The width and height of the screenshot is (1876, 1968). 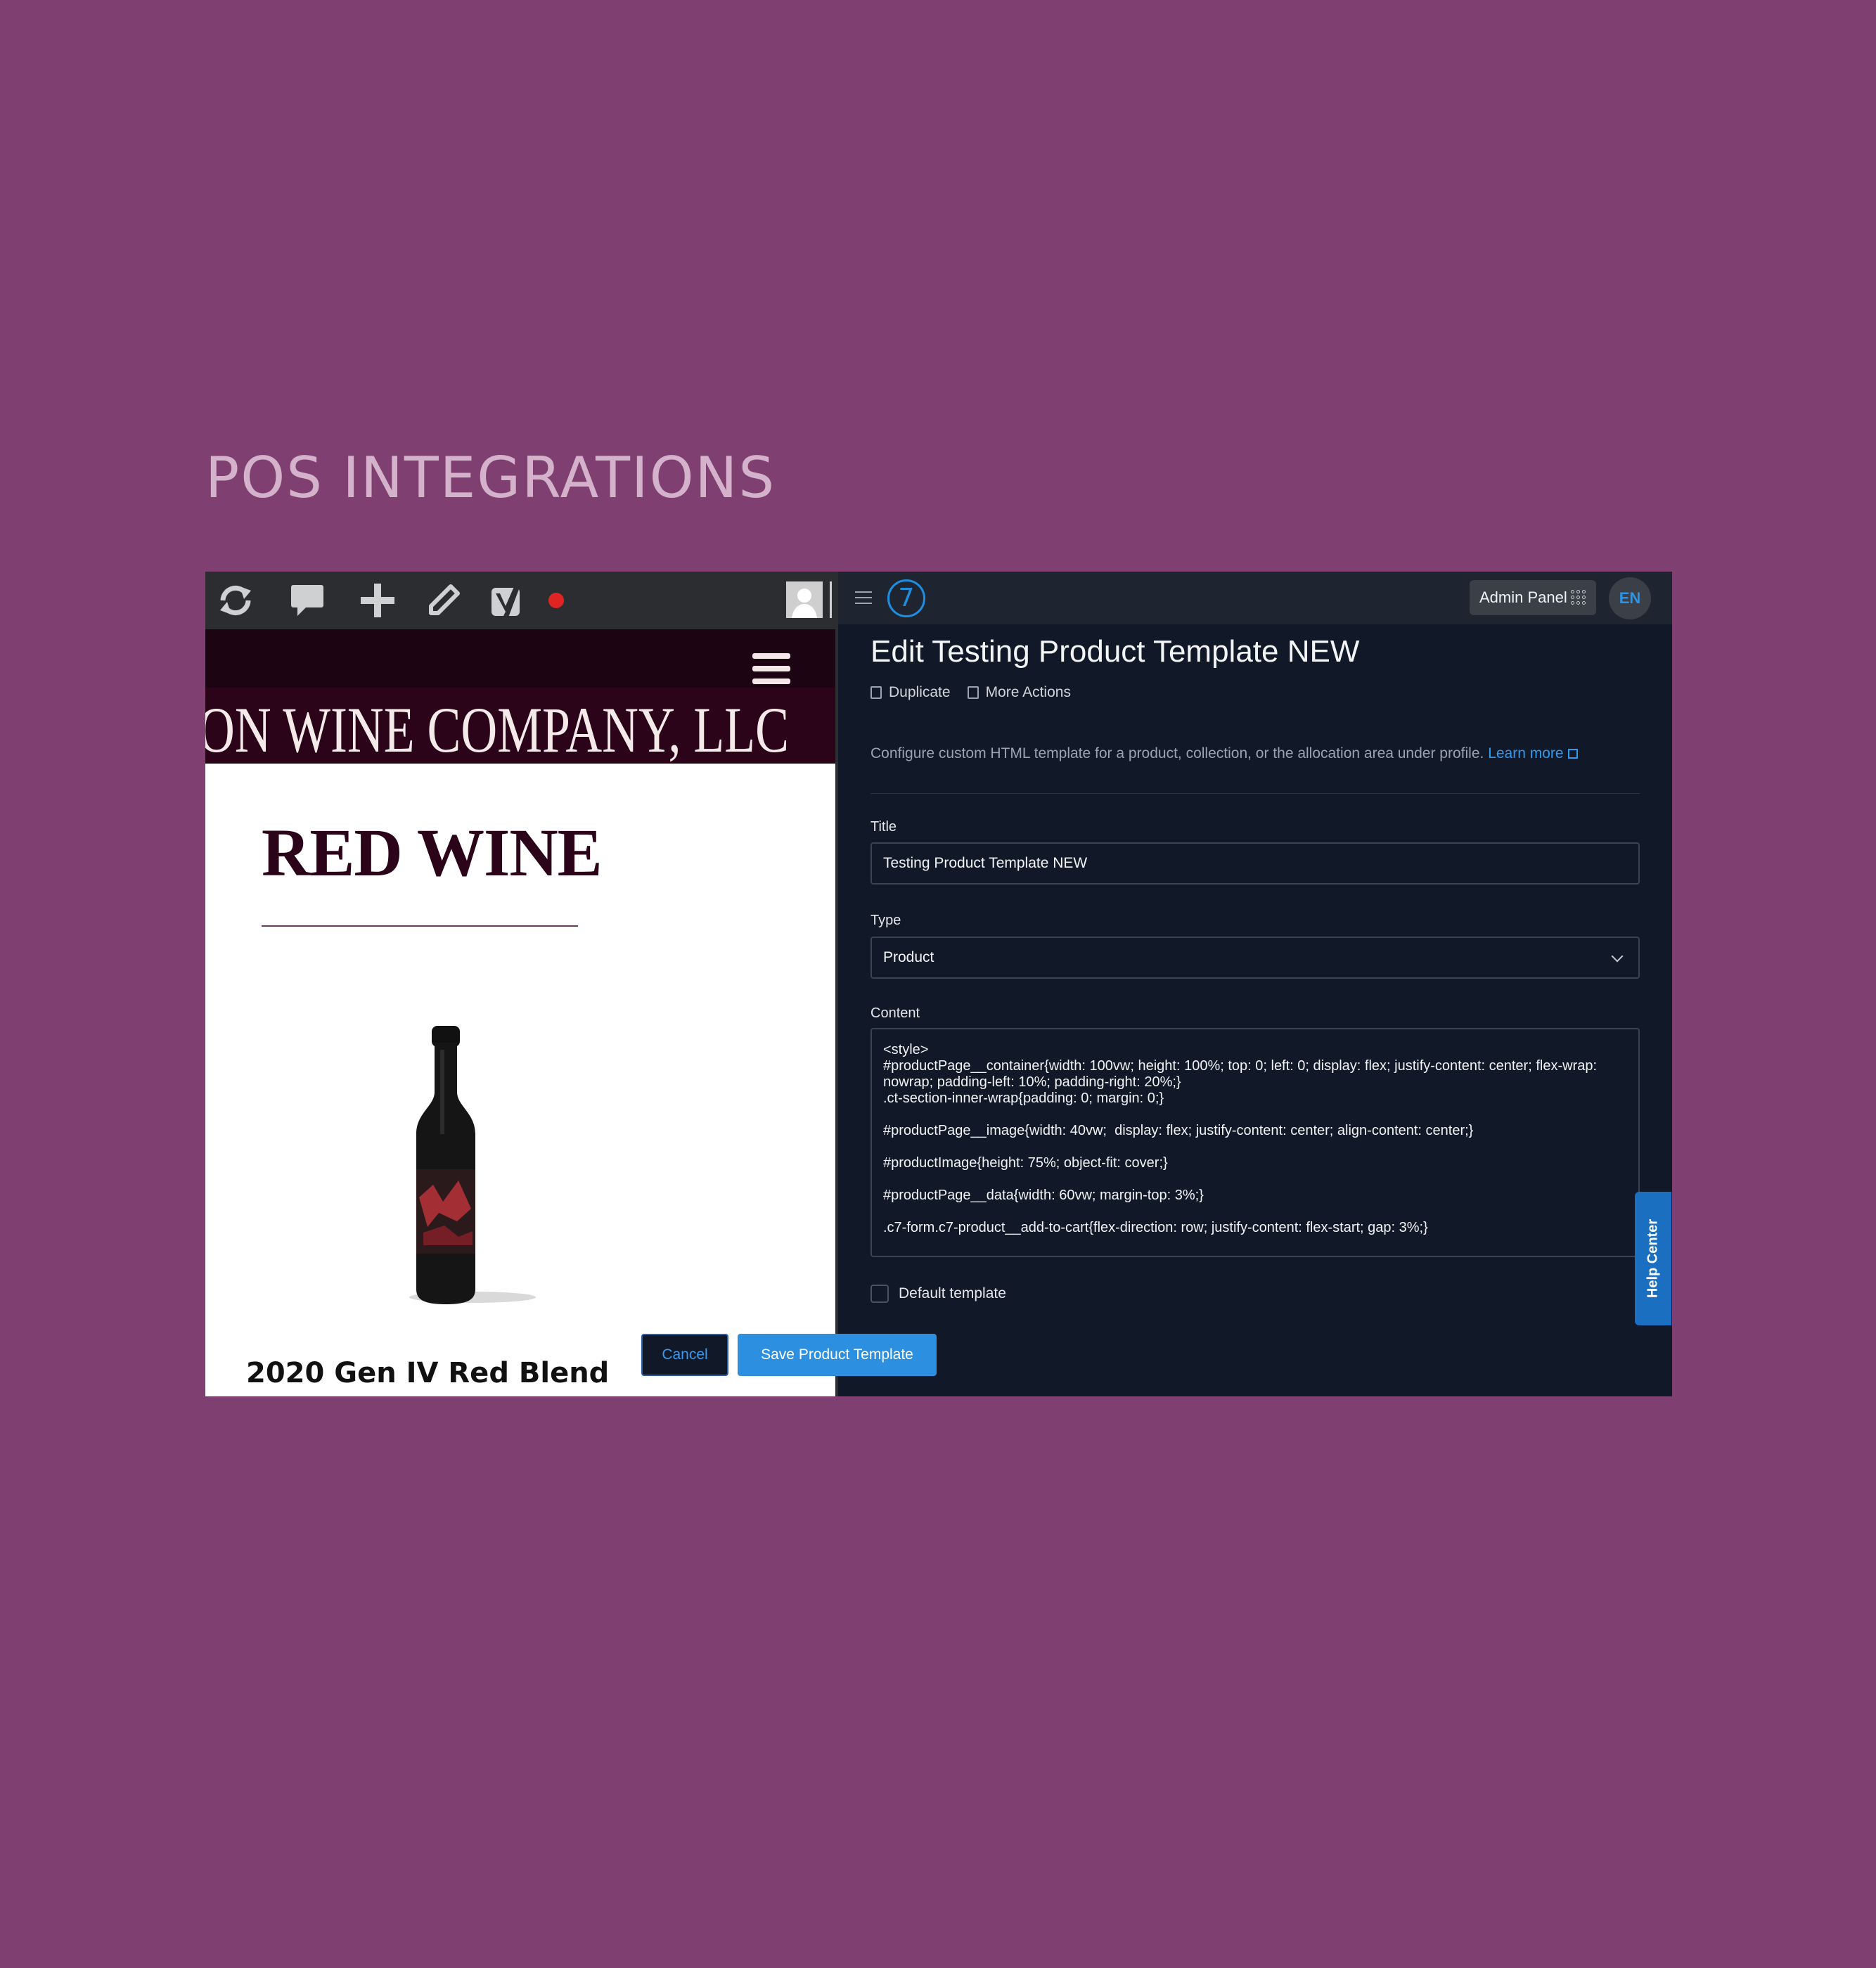 What do you see at coordinates (771, 669) in the screenshot?
I see `hamburger-menu-icon` at bounding box center [771, 669].